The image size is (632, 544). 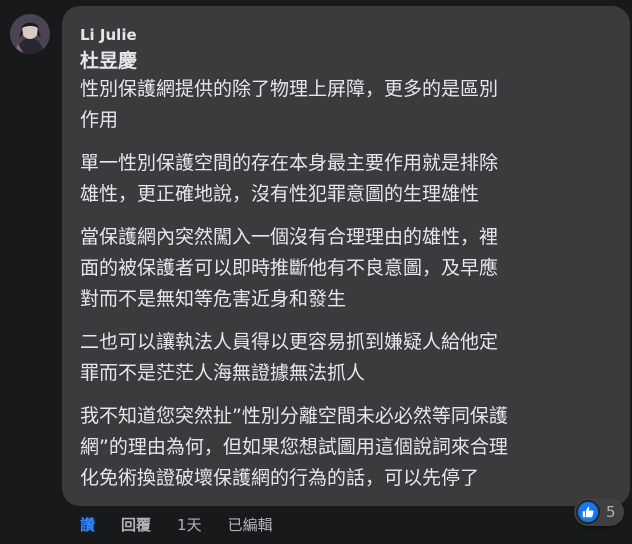 What do you see at coordinates (289, 104) in the screenshot?
I see `comment-paragraph-1: 性別保護網提供的除了物理上屏障，更多的是區別 作用` at bounding box center [289, 104].